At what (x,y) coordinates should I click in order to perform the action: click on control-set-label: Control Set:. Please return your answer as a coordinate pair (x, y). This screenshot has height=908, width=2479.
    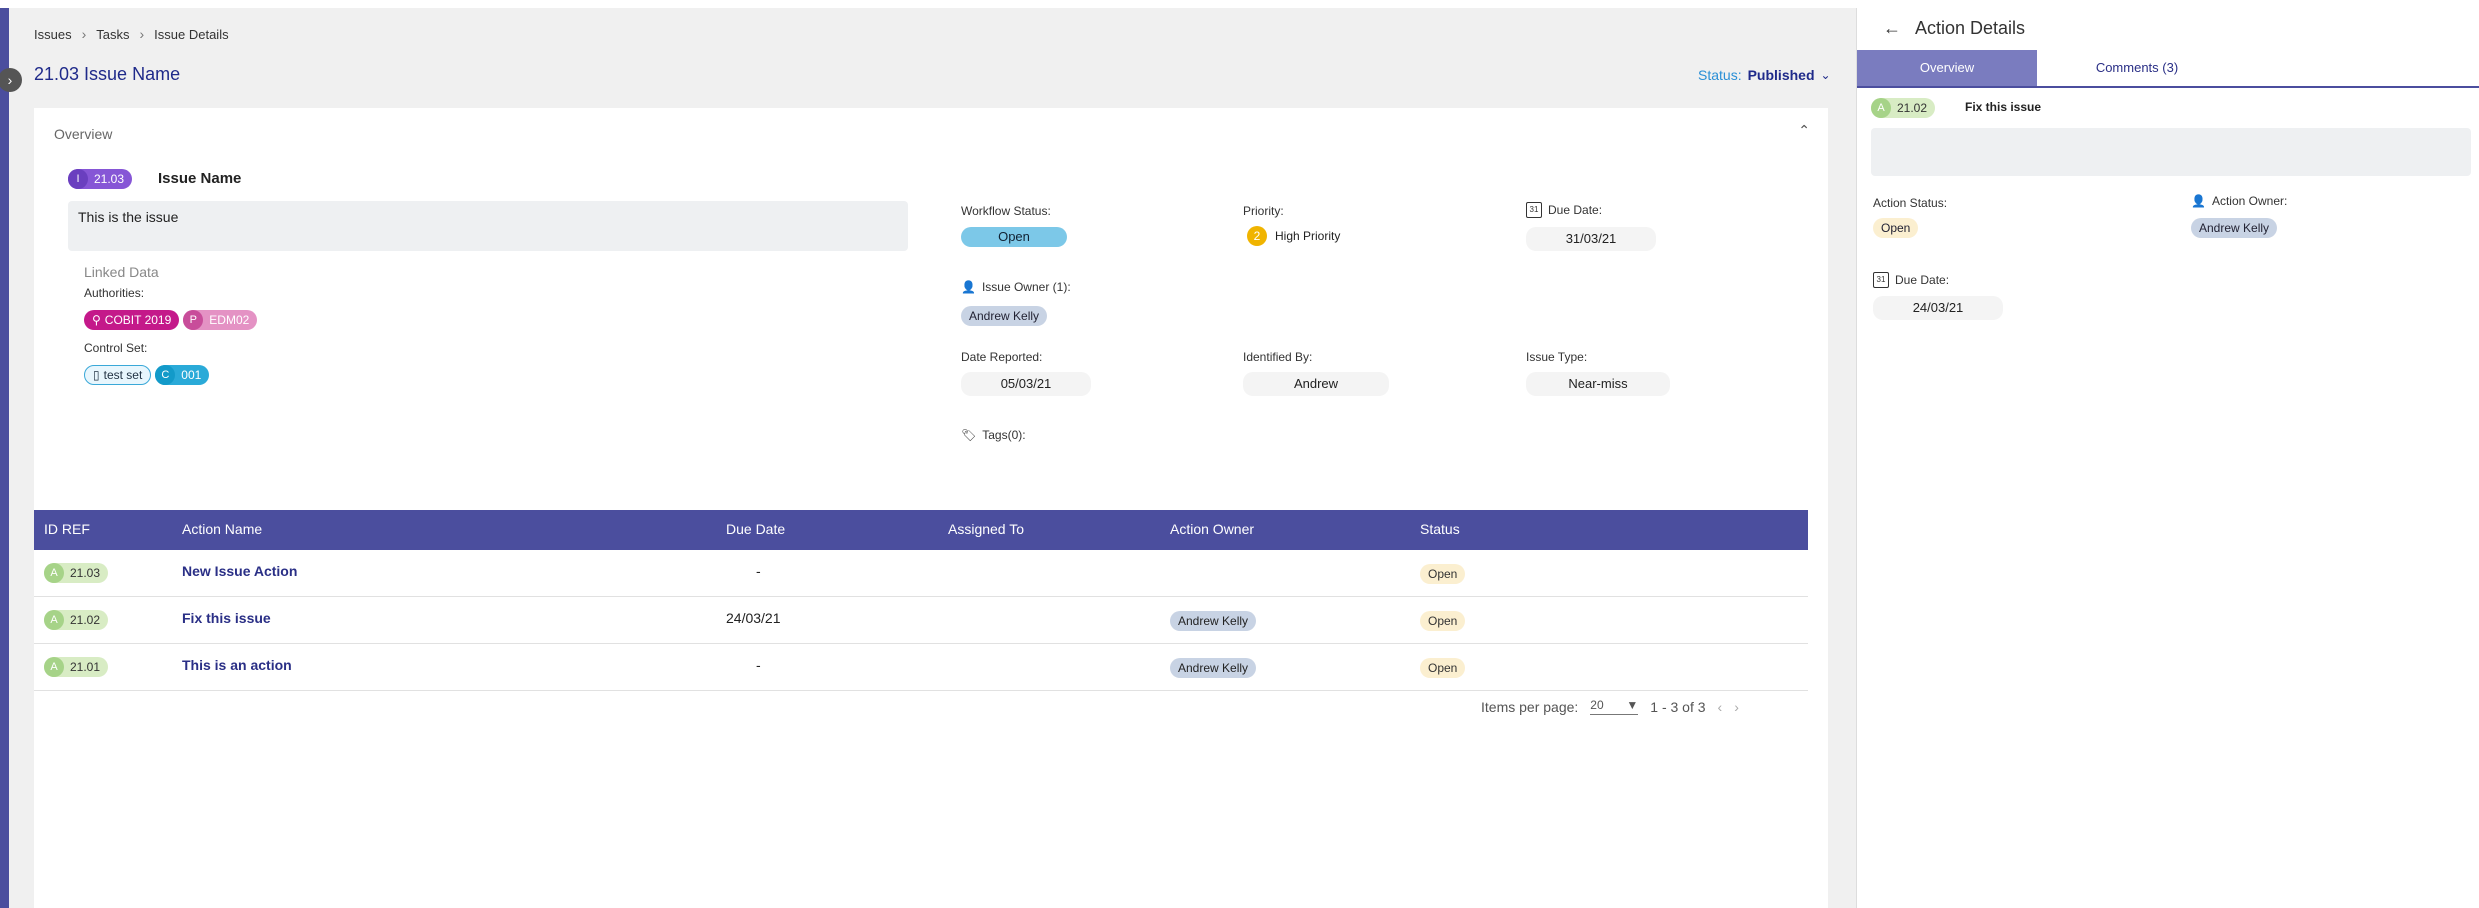
    Looking at the image, I should click on (116, 348).